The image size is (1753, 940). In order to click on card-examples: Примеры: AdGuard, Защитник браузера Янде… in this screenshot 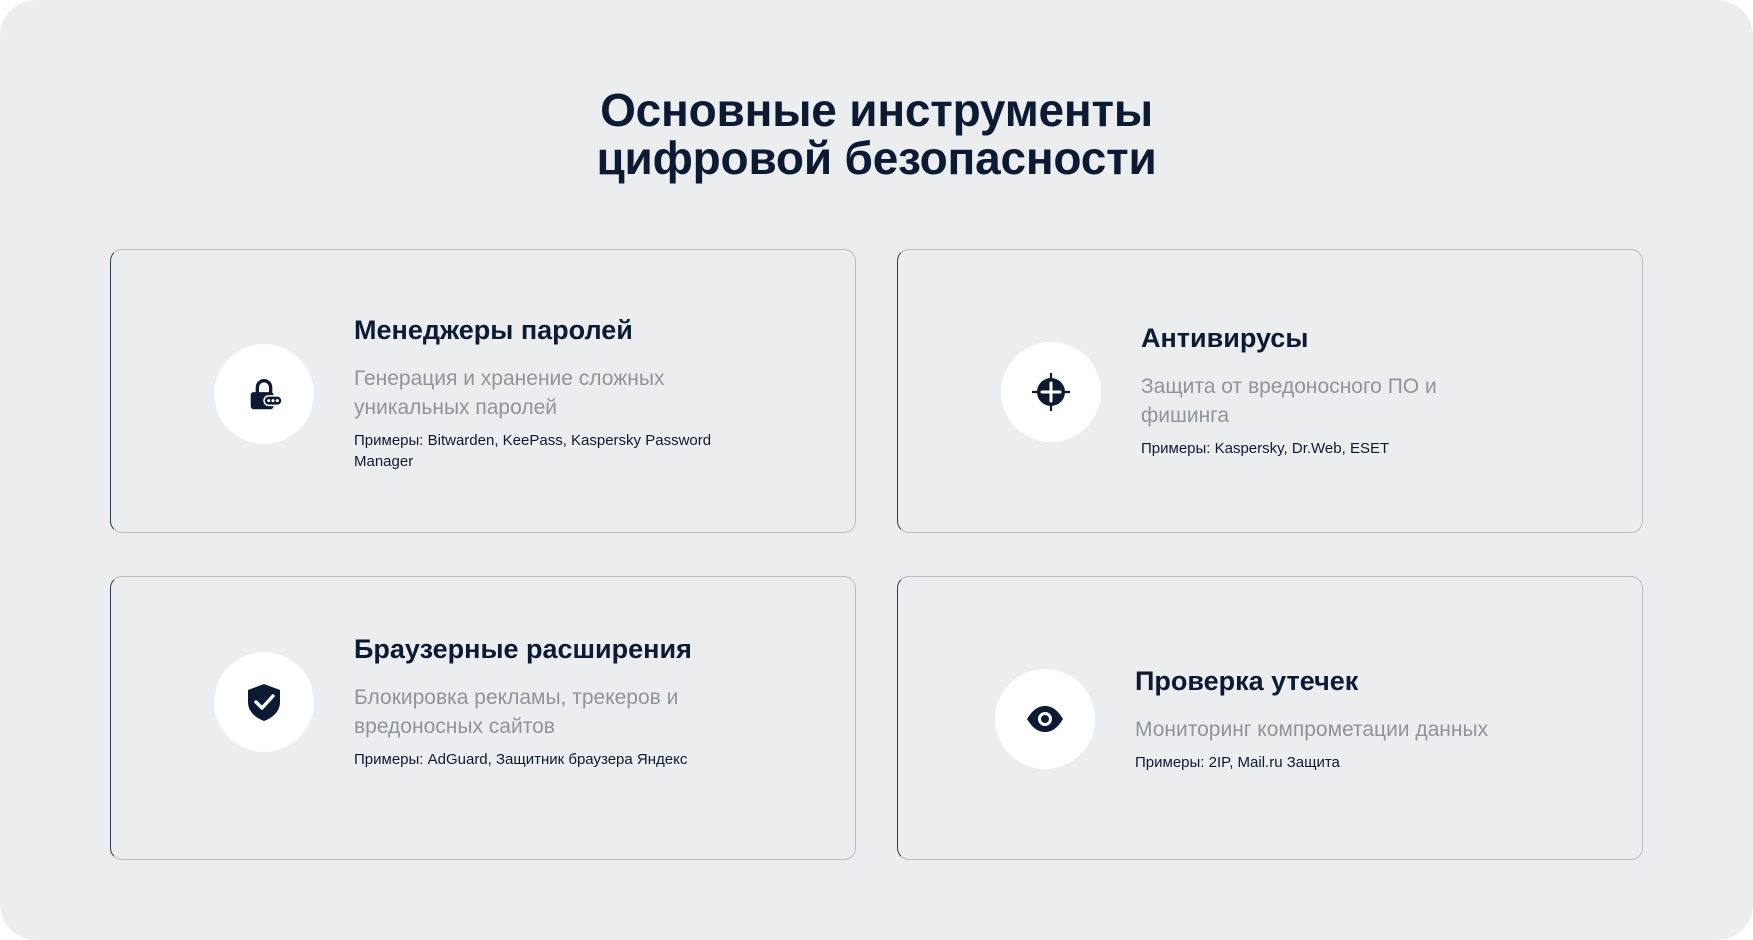, I will do `click(521, 759)`.